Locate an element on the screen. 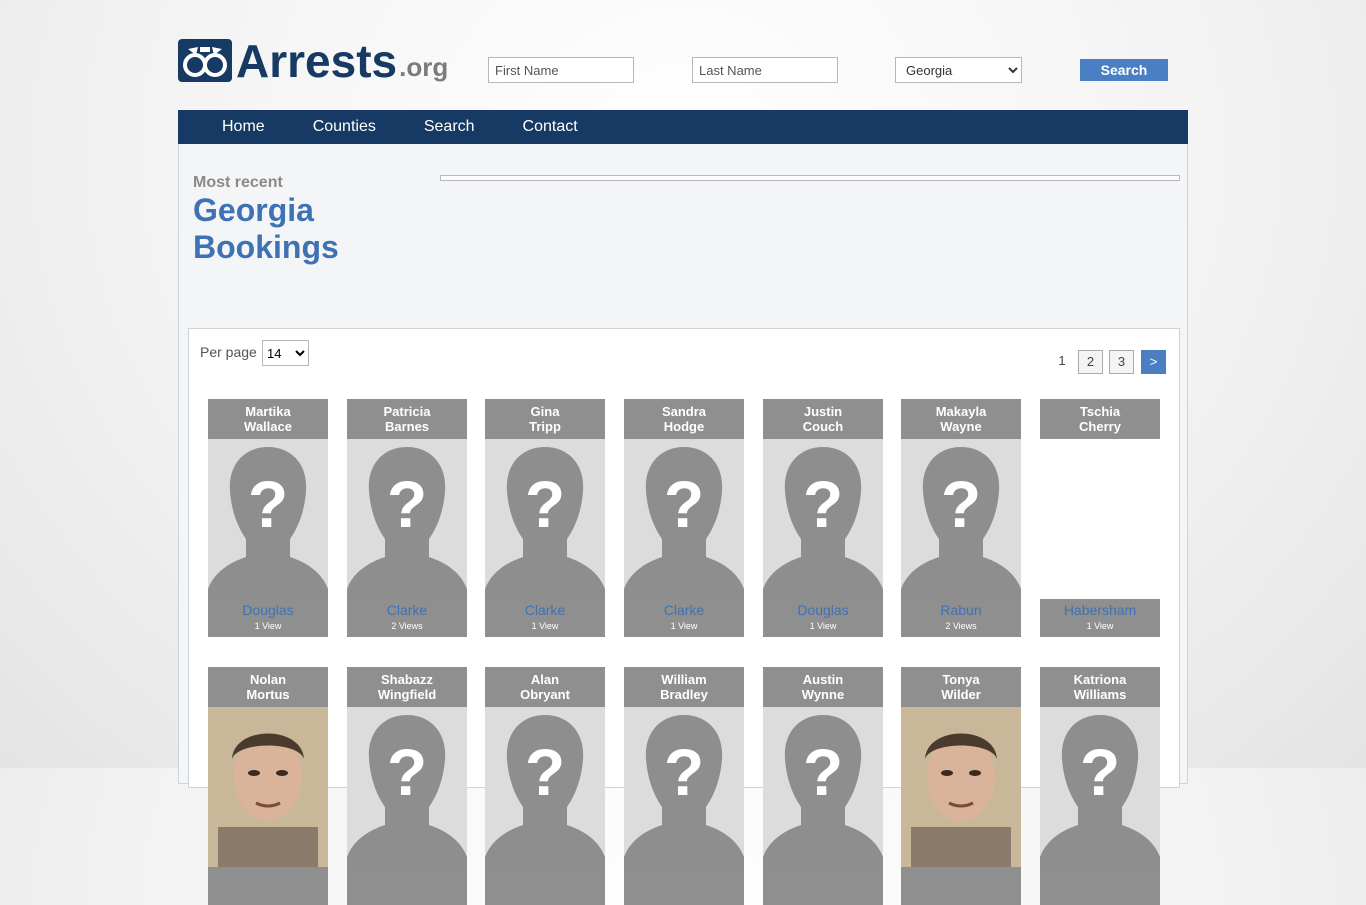 This screenshot has width=1366, height=905. booking-views: 1 View is located at coordinates (1100, 626).